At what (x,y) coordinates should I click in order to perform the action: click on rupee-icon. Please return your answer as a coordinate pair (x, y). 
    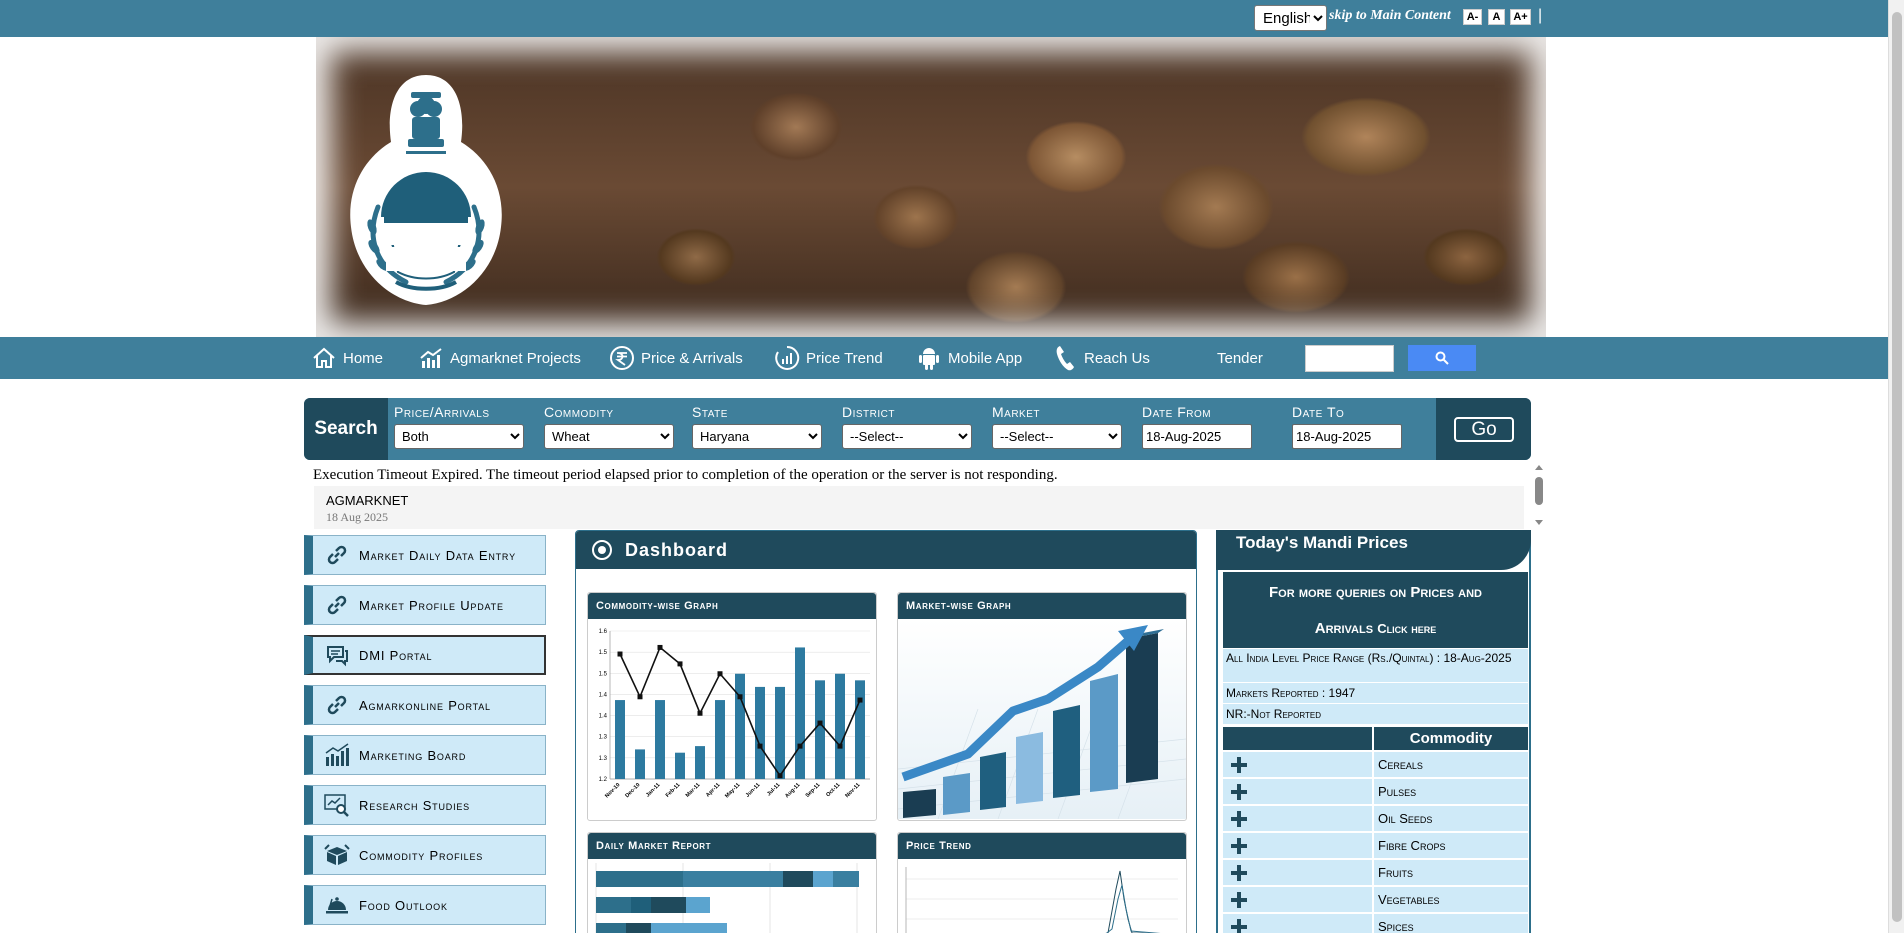
    Looking at the image, I should click on (622, 358).